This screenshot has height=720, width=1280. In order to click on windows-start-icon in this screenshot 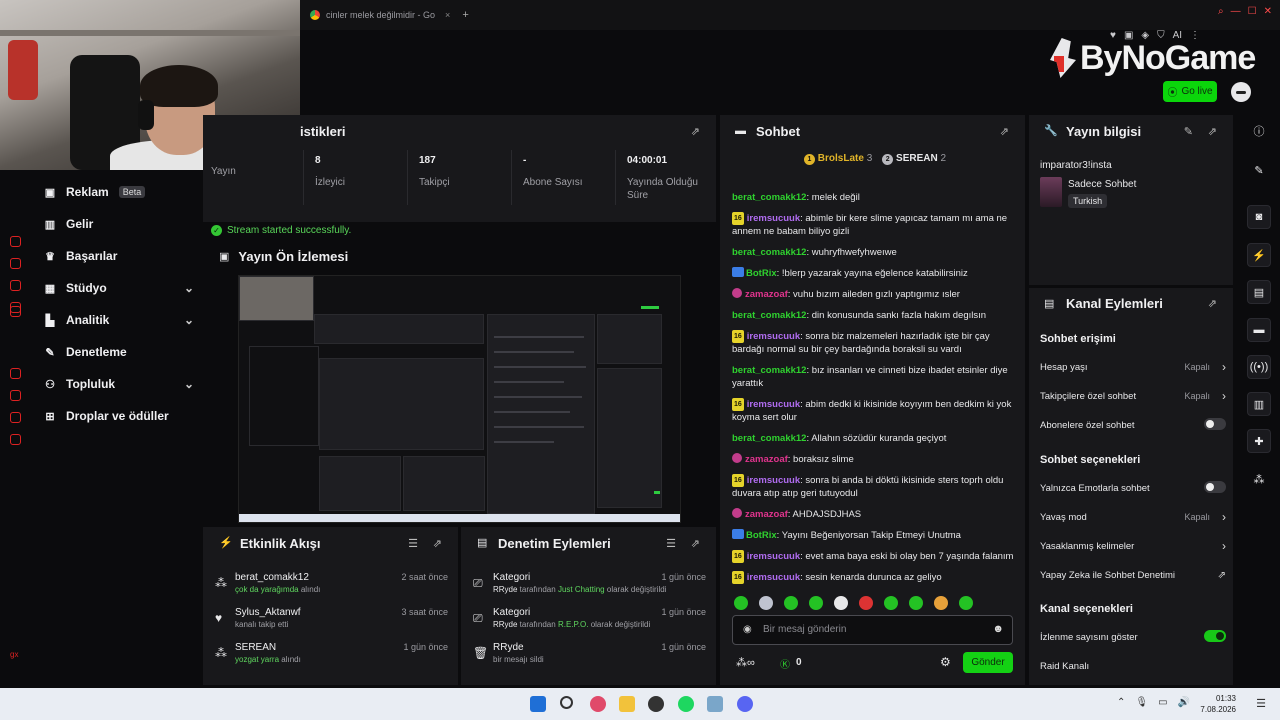, I will do `click(538, 704)`.